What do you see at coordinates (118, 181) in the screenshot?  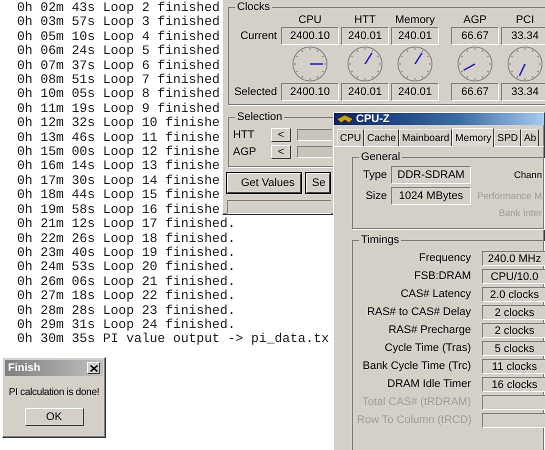 I see `console-line: 0h 17m 30s Loop 14 finishe` at bounding box center [118, 181].